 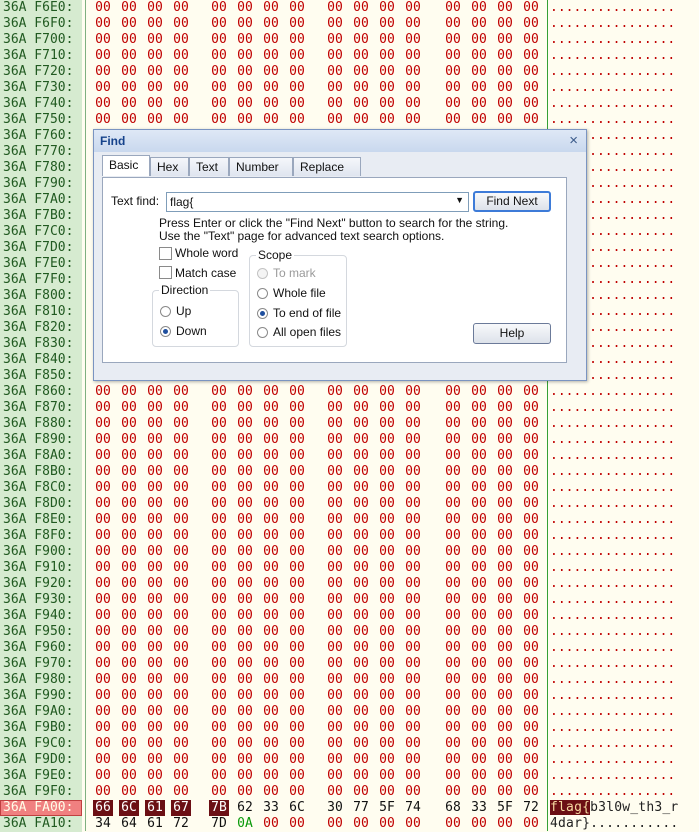 What do you see at coordinates (413, 808) in the screenshot?
I see `hex-byte: 74` at bounding box center [413, 808].